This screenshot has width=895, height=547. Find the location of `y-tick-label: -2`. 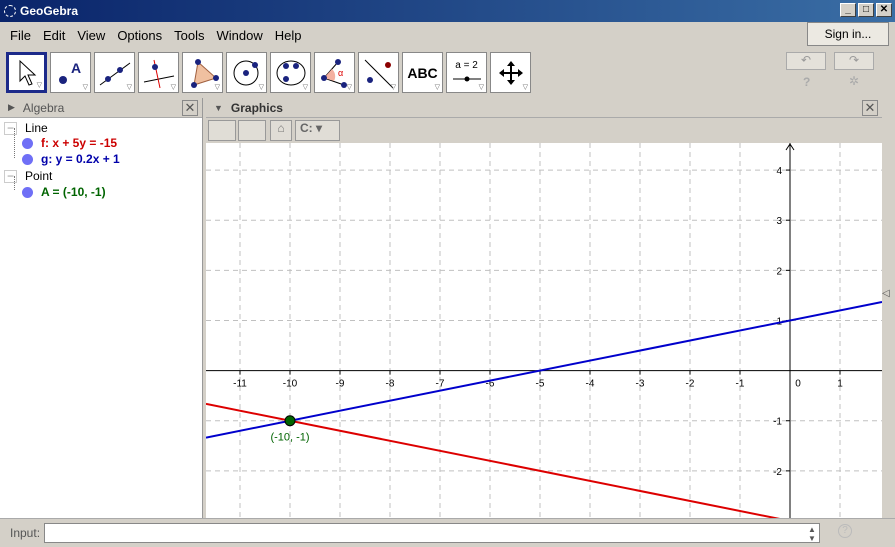

y-tick-label: -2 is located at coordinates (777, 472).